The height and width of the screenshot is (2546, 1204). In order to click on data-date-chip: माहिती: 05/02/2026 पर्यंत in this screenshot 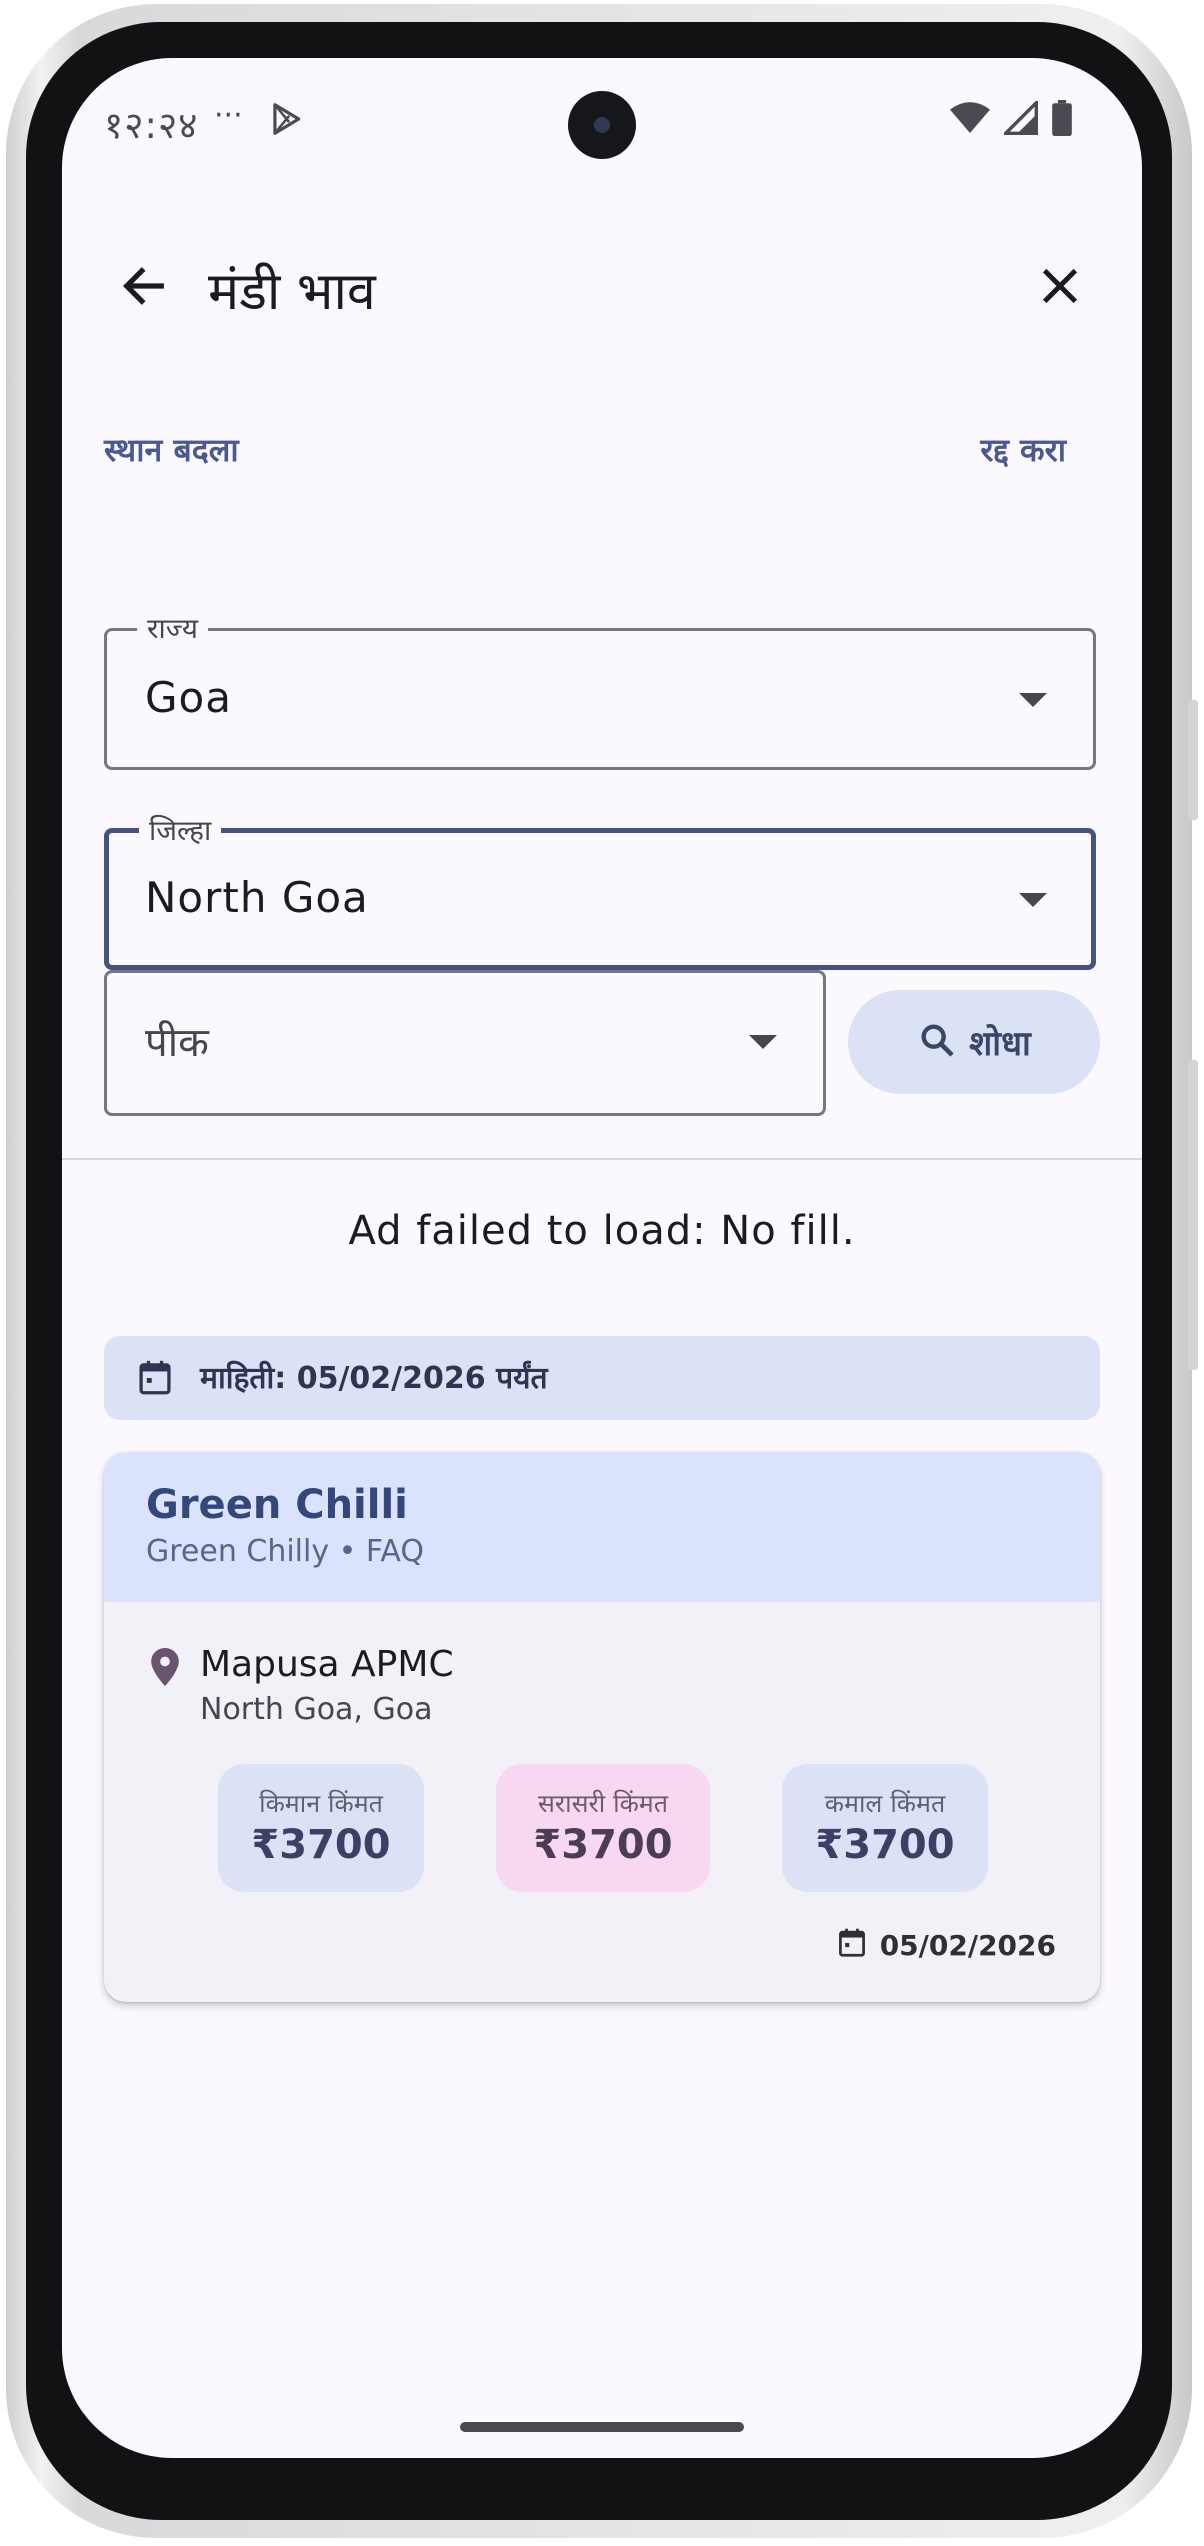, I will do `click(602, 1378)`.